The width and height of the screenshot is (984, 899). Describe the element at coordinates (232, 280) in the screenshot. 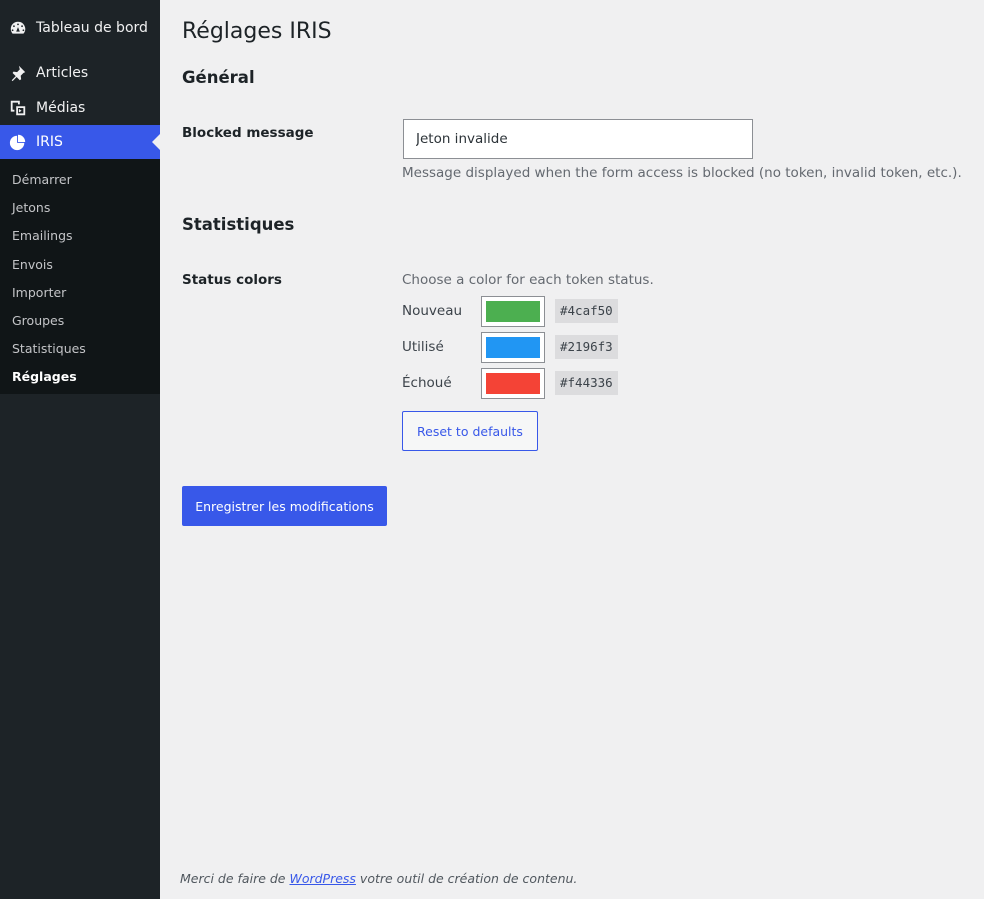

I see `status-colors-label: Status colors` at that location.